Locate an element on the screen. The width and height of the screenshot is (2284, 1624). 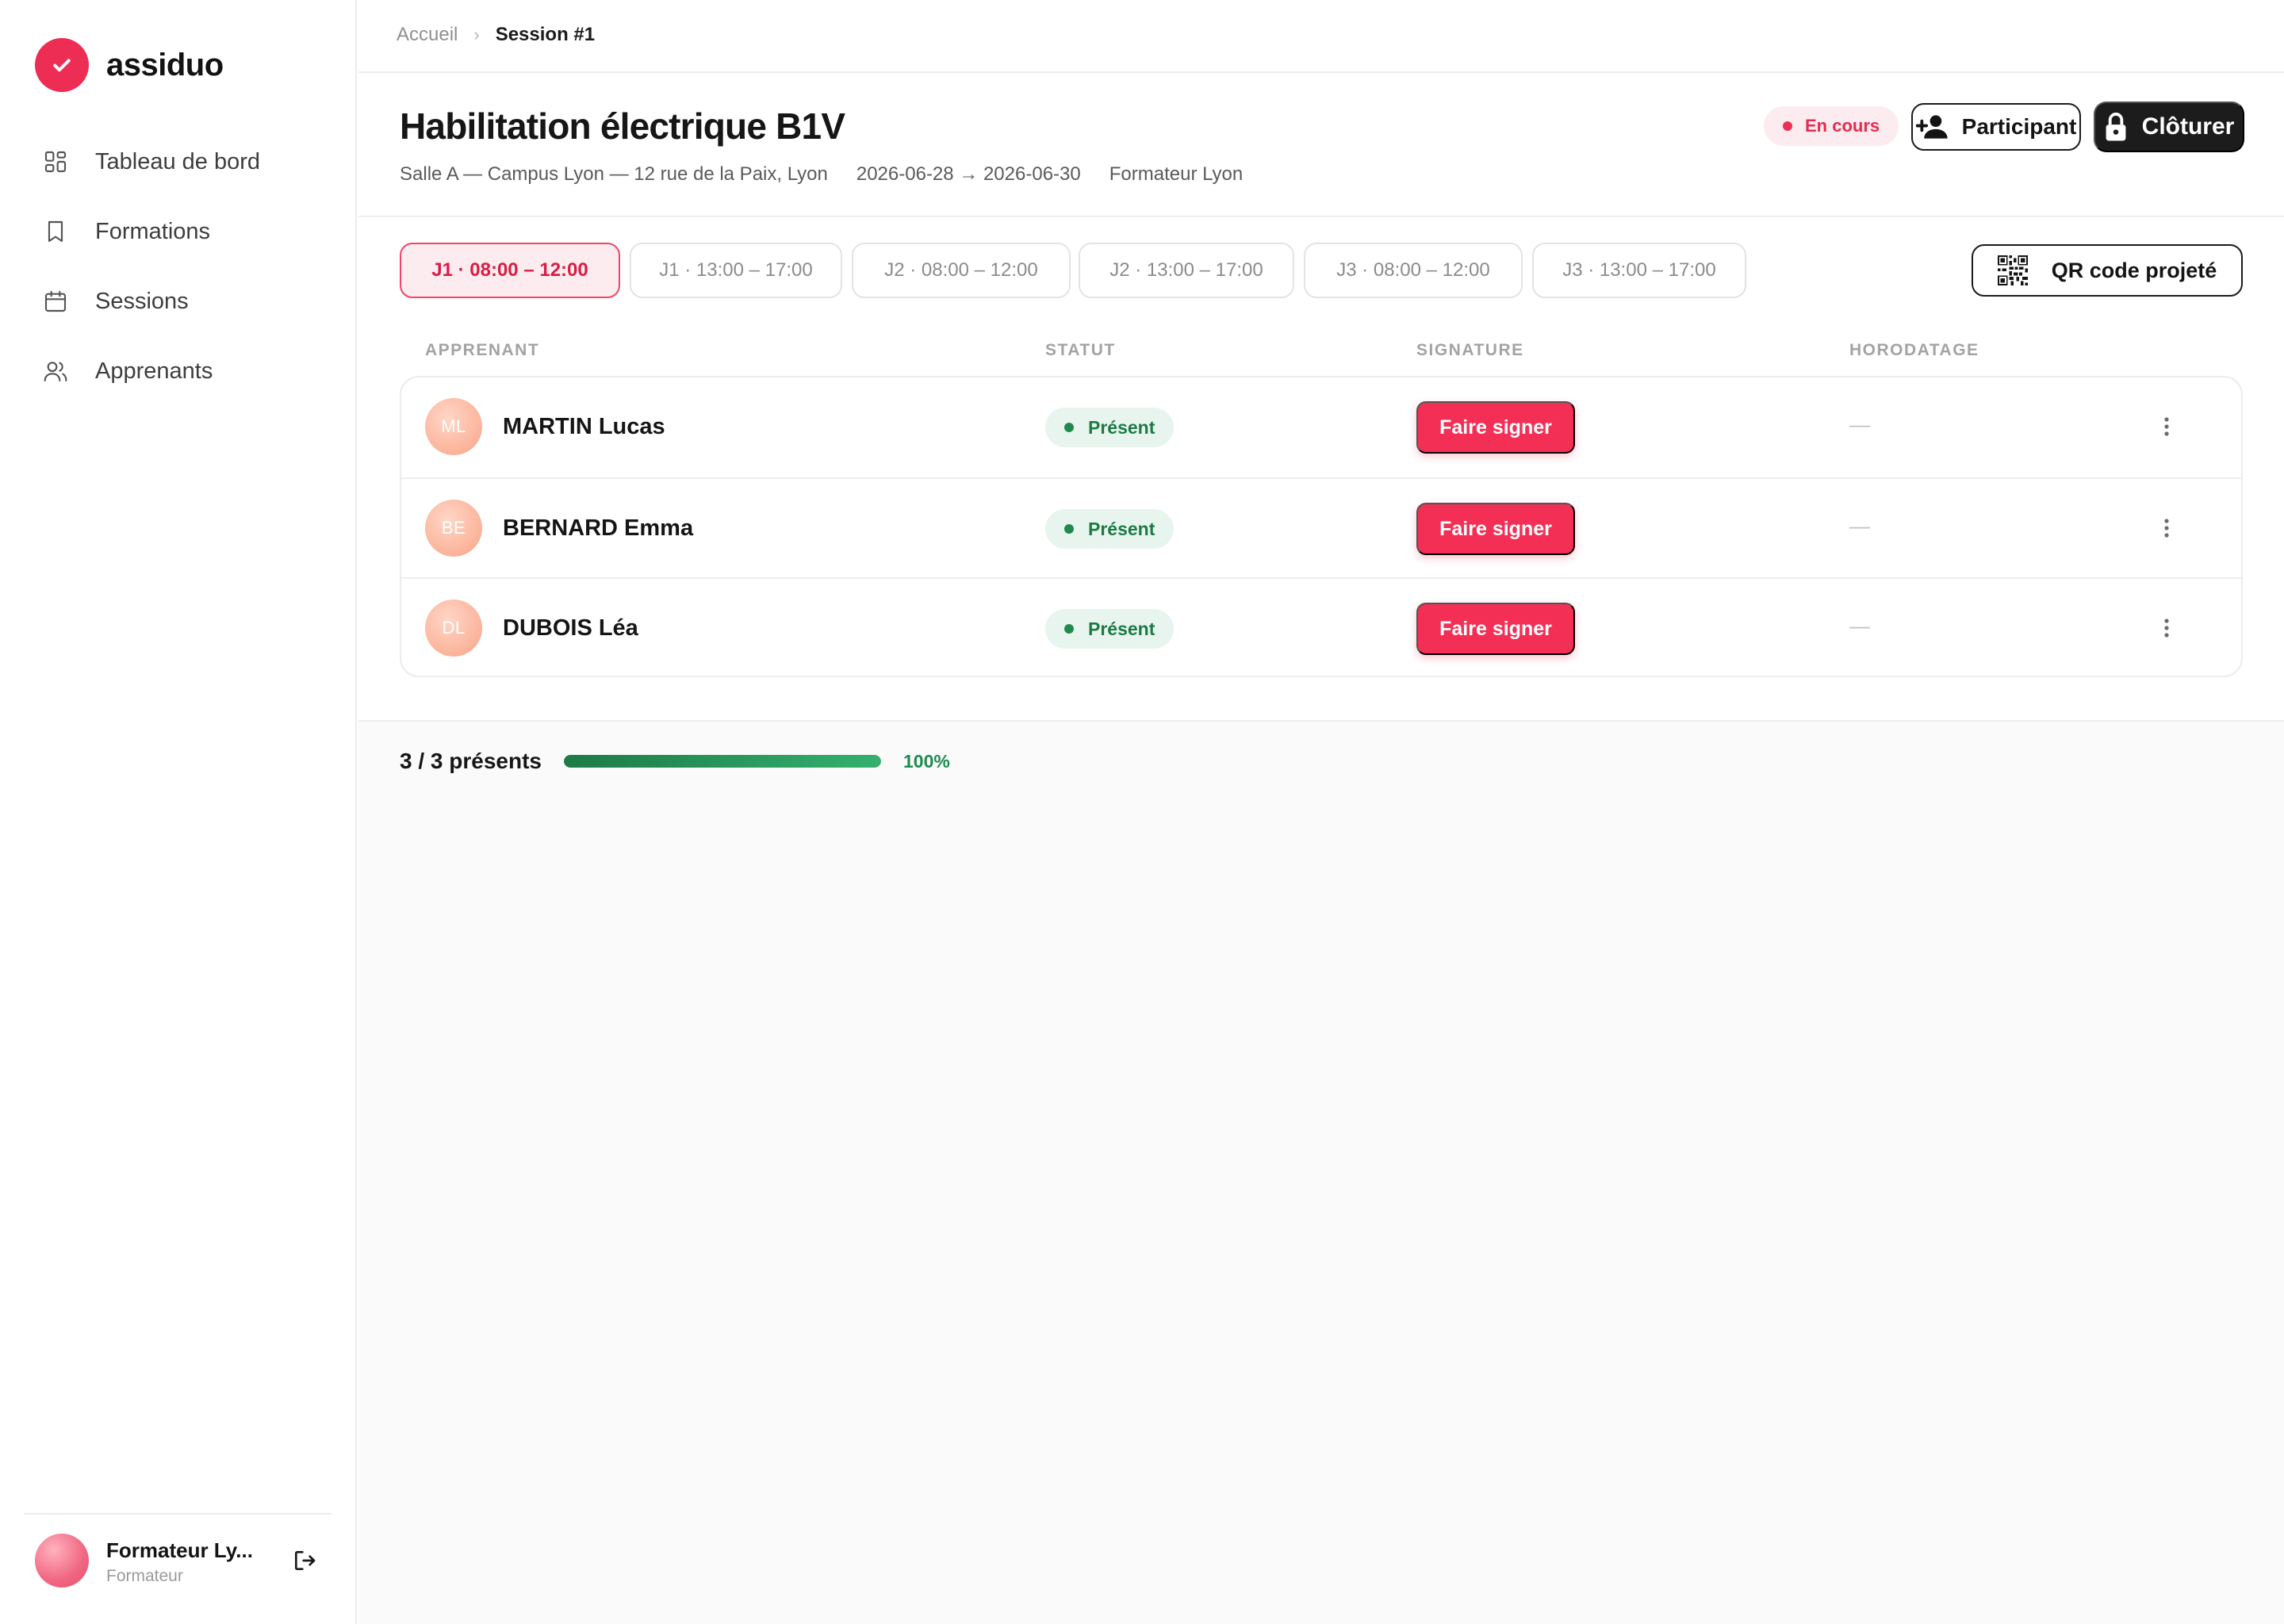
status-label: En cours is located at coordinates (1842, 126).